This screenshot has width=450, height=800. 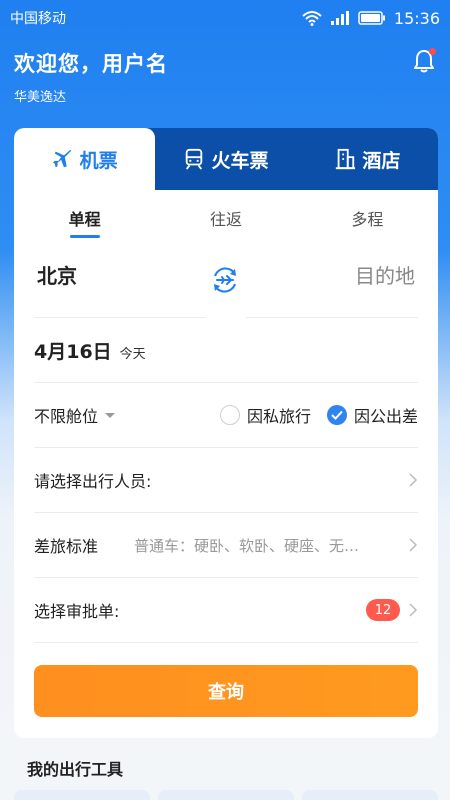 I want to click on hotel-icon, so click(x=346, y=159).